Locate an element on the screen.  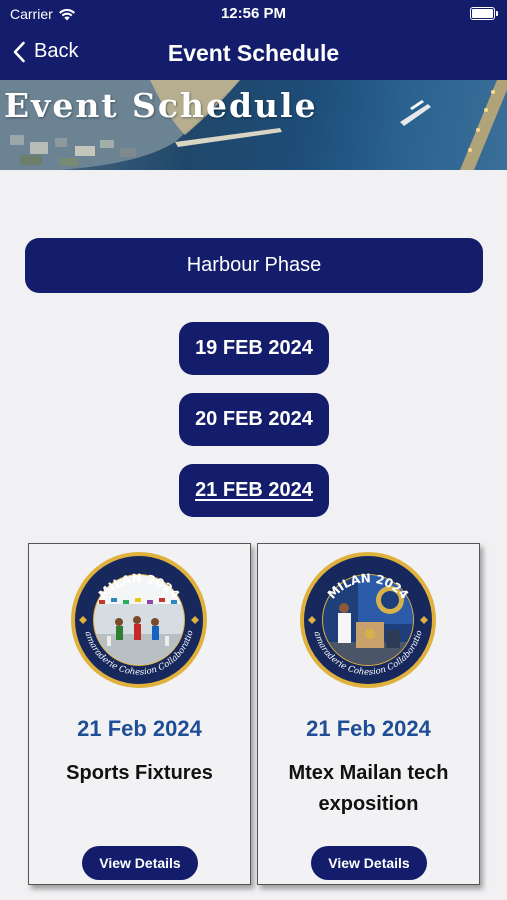
status-time: 12:56 PM is located at coordinates (253, 13).